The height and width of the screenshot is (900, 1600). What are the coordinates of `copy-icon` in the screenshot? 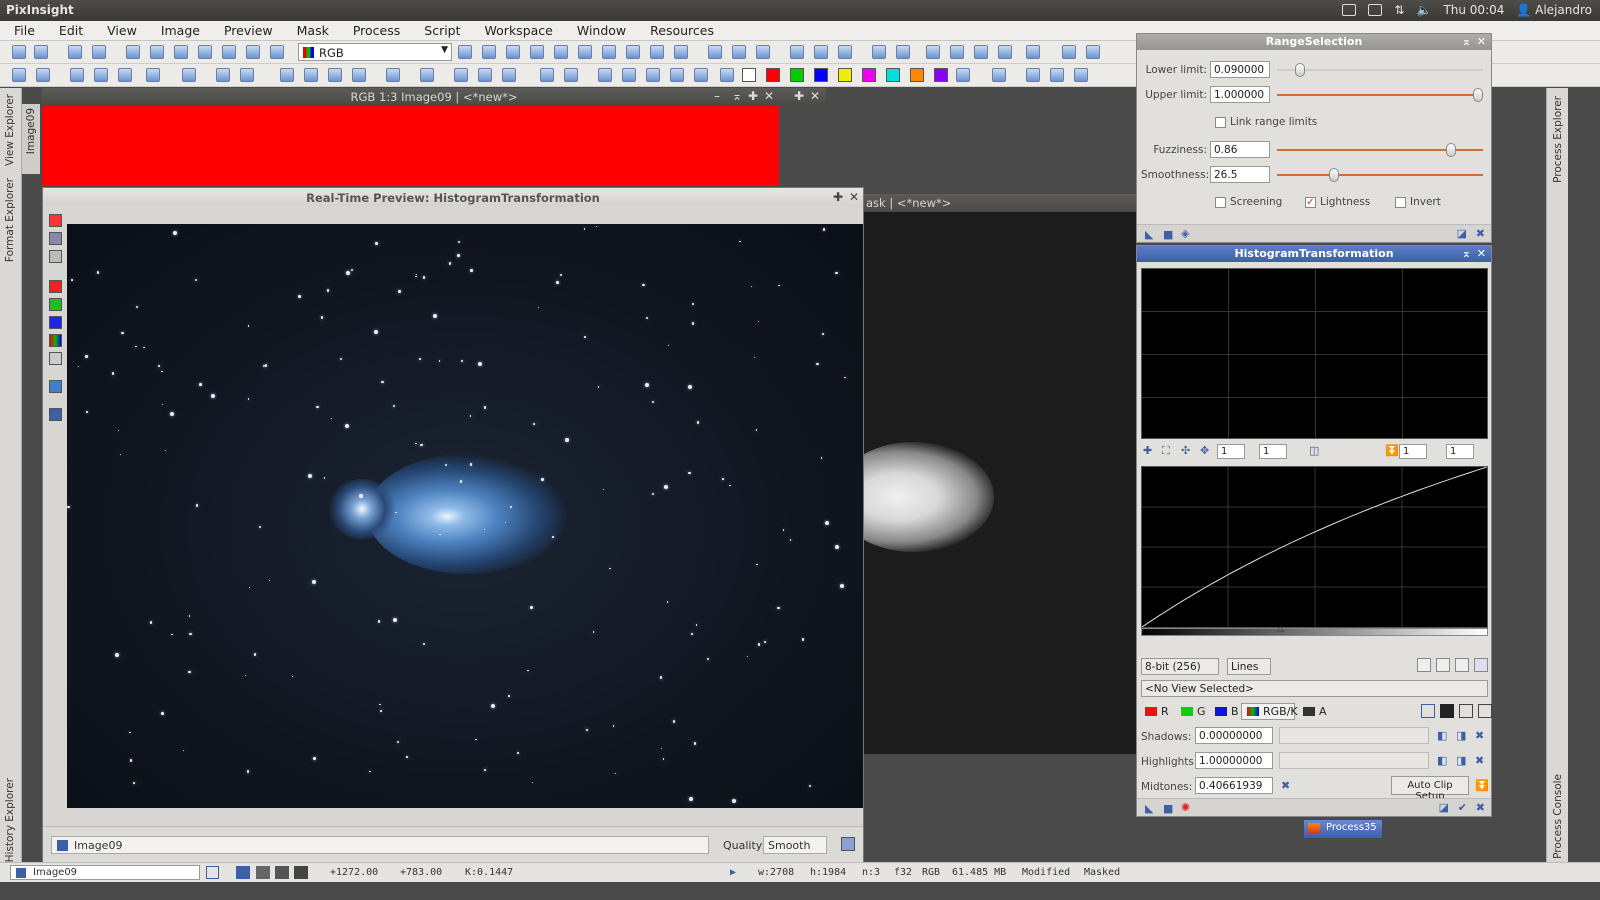 It's located at (957, 52).